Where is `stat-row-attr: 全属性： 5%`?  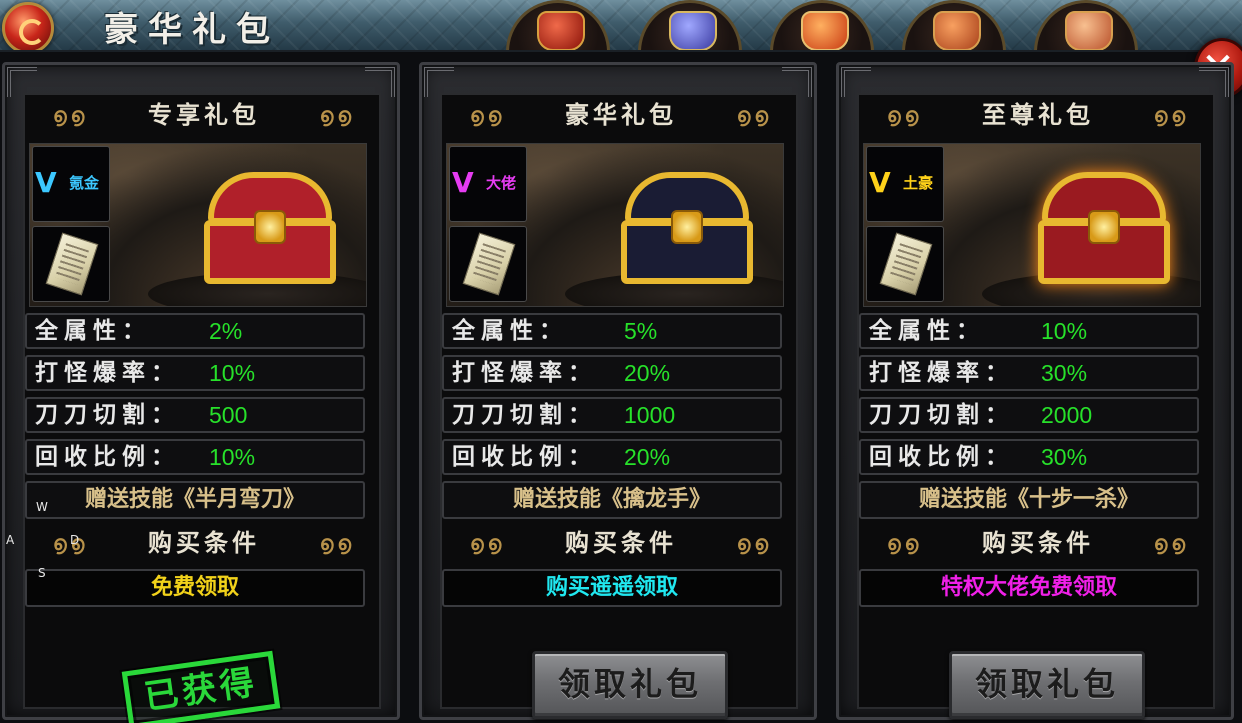
stat-row-attr: 全属性： 5% is located at coordinates (612, 331).